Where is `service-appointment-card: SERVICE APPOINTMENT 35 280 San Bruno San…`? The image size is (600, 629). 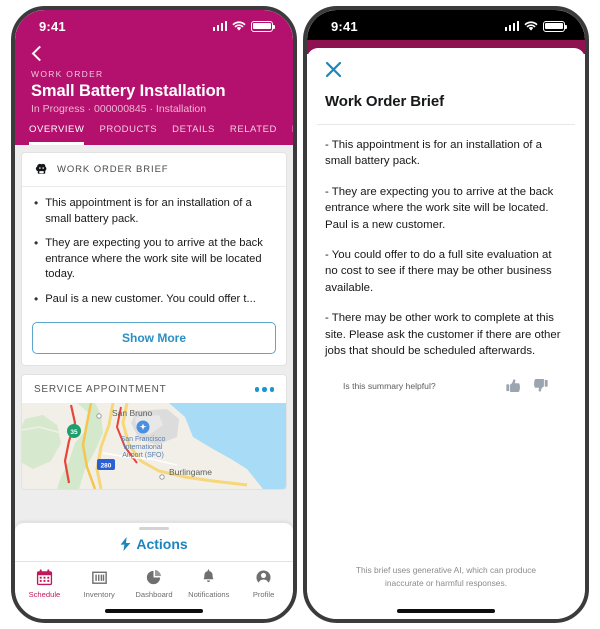 service-appointment-card: SERVICE APPOINTMENT 35 280 San Bruno San… is located at coordinates (154, 432).